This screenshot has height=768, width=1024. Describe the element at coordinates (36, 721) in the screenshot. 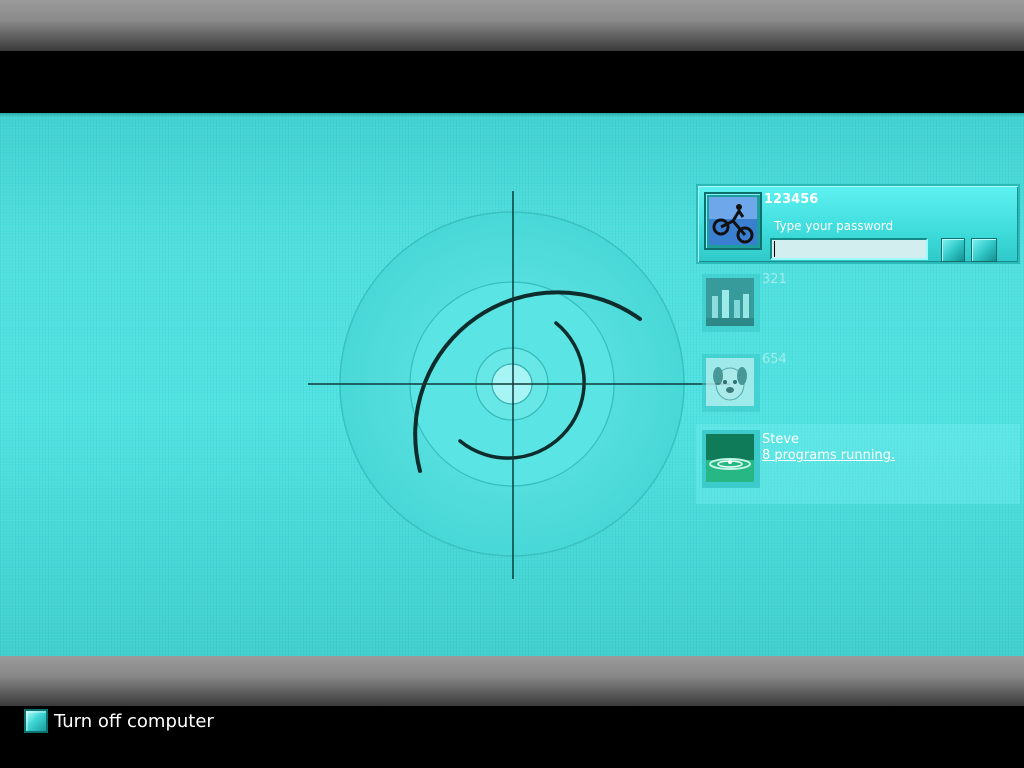

I see `power-icon` at that location.